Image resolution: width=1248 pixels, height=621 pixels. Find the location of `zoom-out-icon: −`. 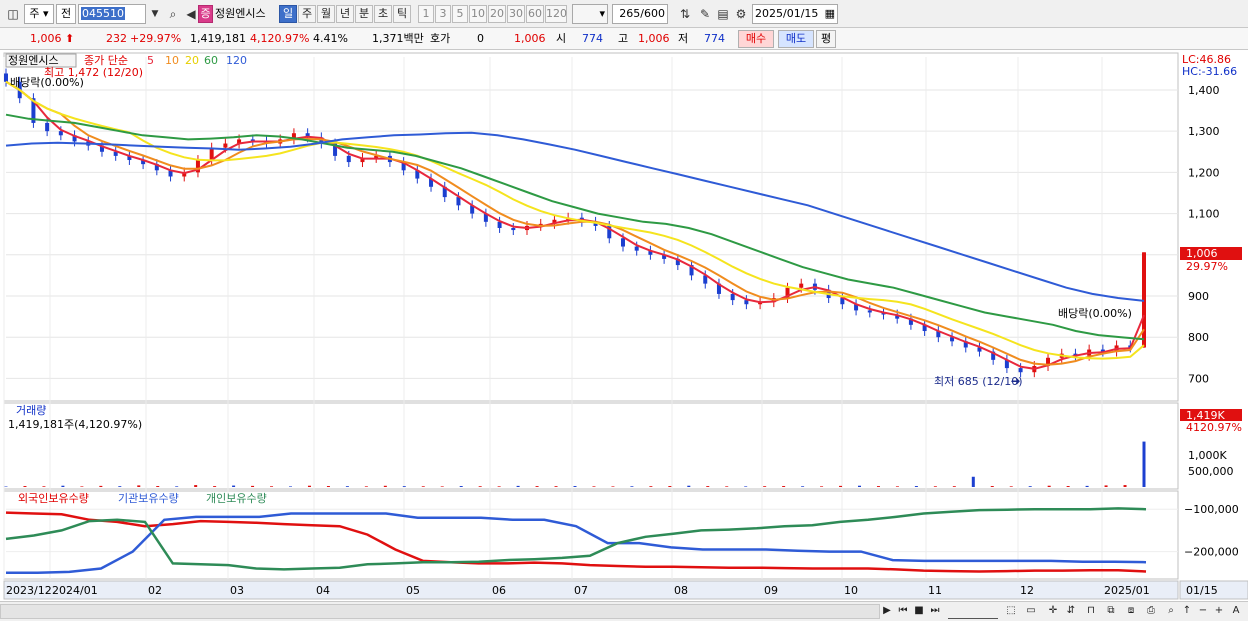

zoom-out-icon: − is located at coordinates (1203, 611).